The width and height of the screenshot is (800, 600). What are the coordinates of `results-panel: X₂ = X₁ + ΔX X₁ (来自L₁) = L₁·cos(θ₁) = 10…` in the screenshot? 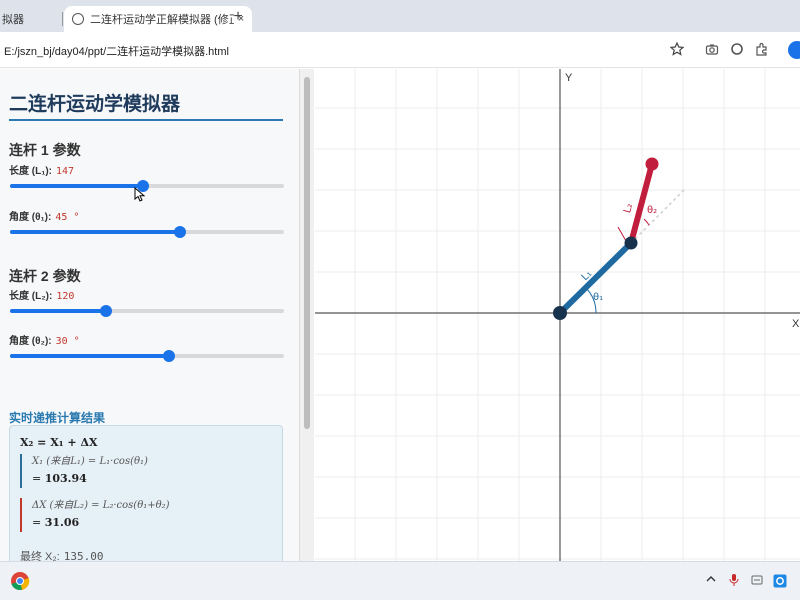 It's located at (146, 493).